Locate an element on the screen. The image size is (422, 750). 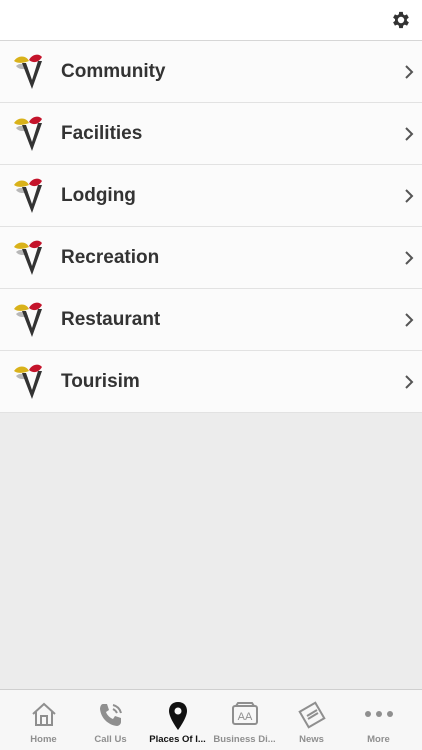
tab-more: More is located at coordinates (378, 720).